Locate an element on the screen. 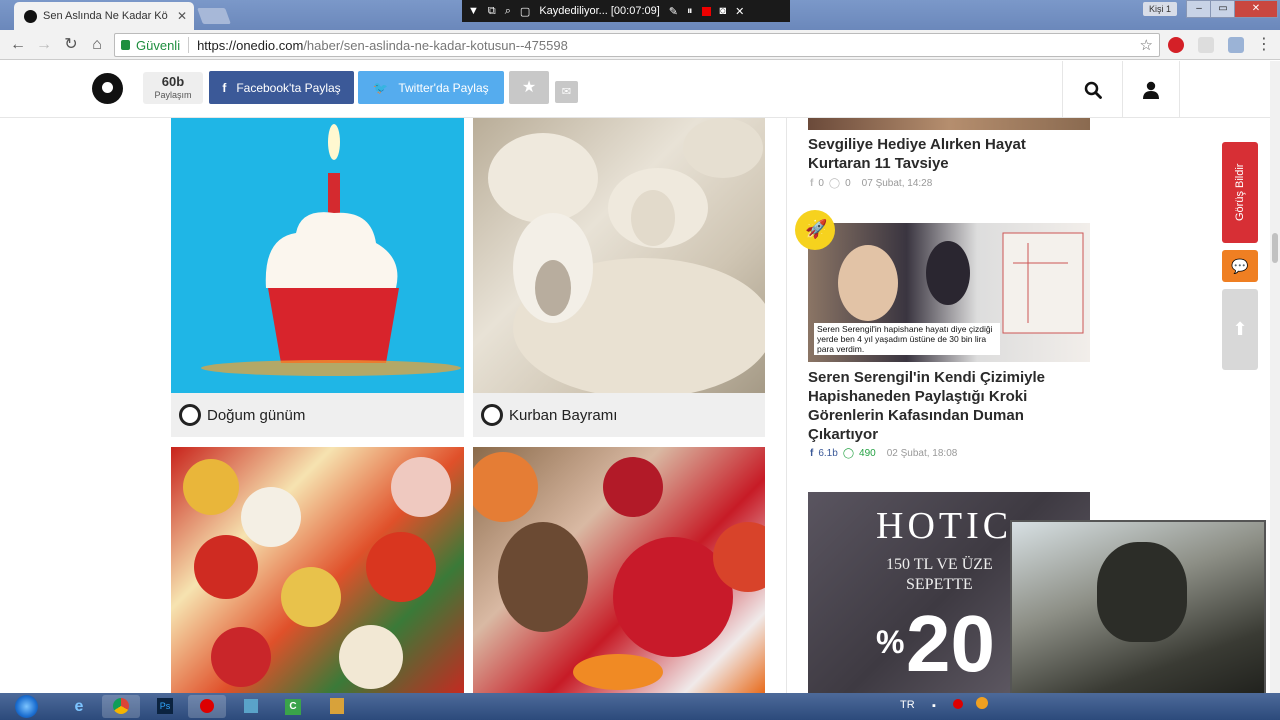 The width and height of the screenshot is (1280, 720). taskbar-archive-icon is located at coordinates (337, 706).